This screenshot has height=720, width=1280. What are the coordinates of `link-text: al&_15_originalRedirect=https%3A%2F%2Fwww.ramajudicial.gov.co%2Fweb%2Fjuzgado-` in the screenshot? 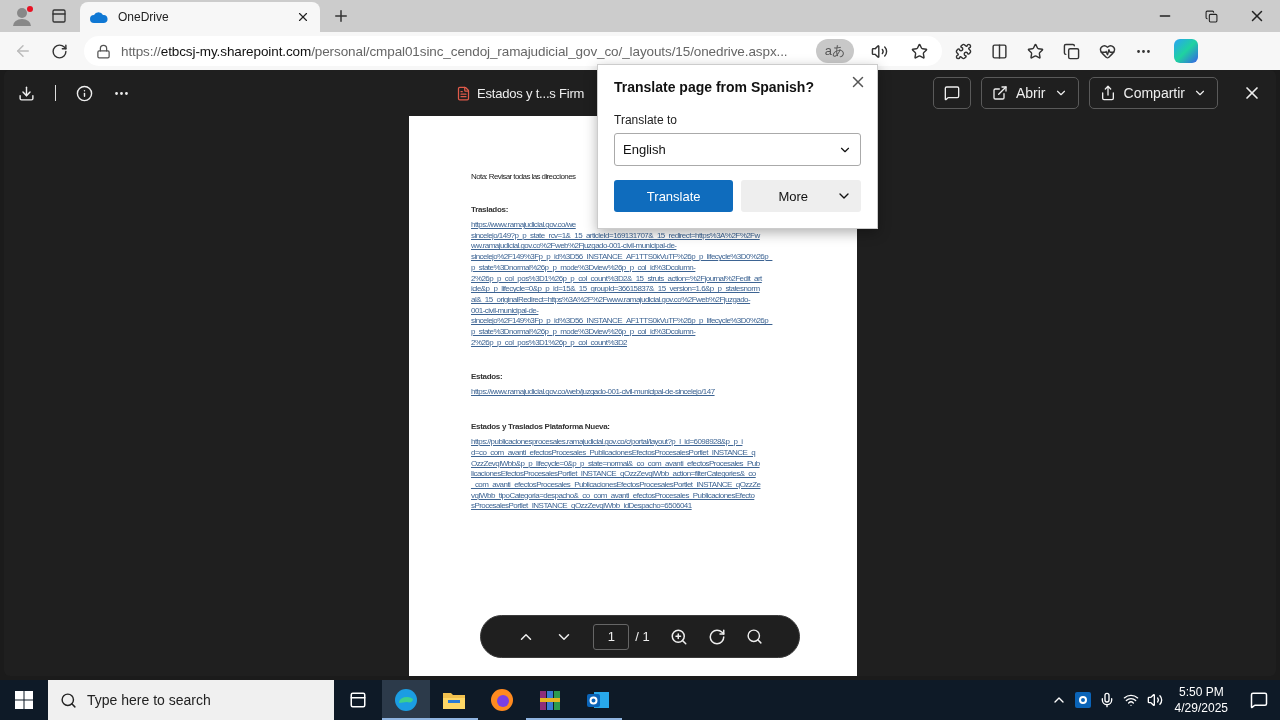 It's located at (664, 300).